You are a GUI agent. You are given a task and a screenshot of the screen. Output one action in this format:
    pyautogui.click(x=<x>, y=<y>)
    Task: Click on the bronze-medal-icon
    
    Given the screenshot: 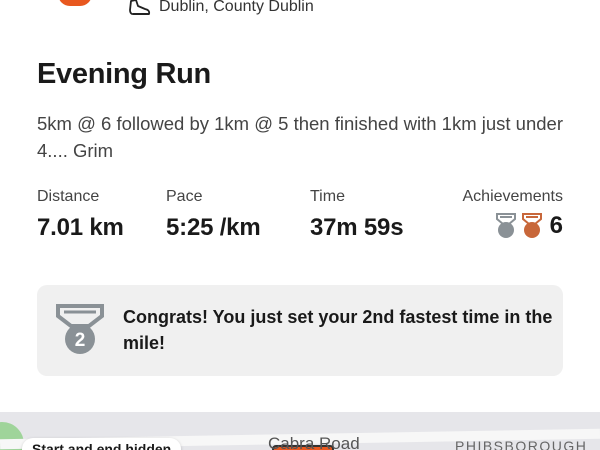 What is the action you would take?
    pyautogui.click(x=531, y=225)
    